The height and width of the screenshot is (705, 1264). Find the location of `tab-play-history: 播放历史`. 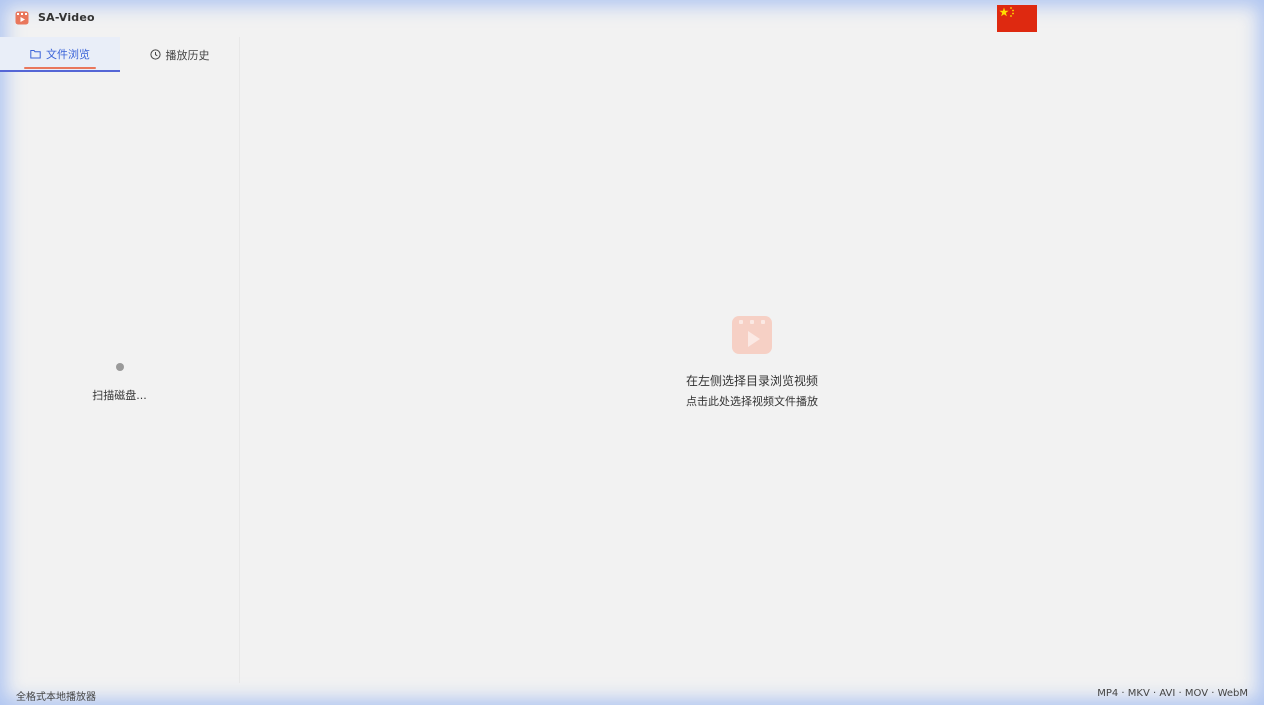

tab-play-history: 播放历史 is located at coordinates (179, 54).